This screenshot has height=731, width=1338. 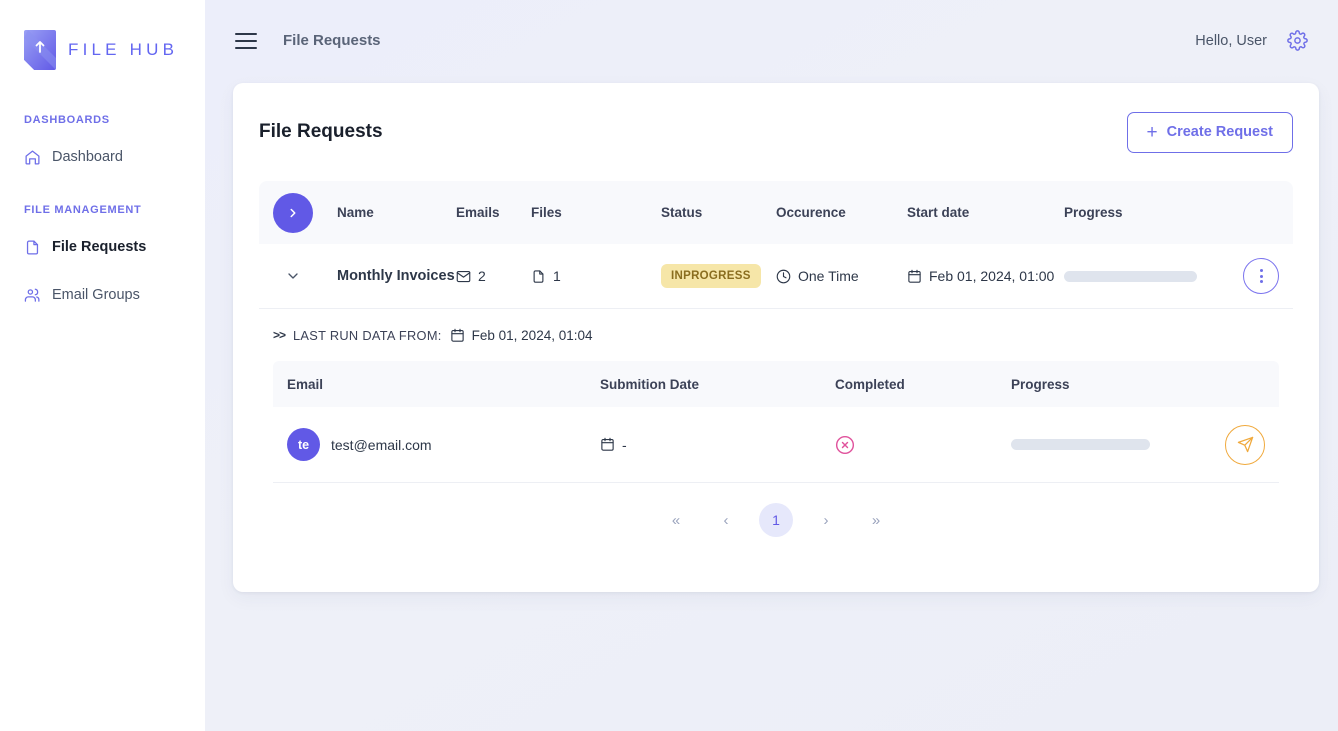 I want to click on files-count-cell: 1, so click(x=596, y=276).